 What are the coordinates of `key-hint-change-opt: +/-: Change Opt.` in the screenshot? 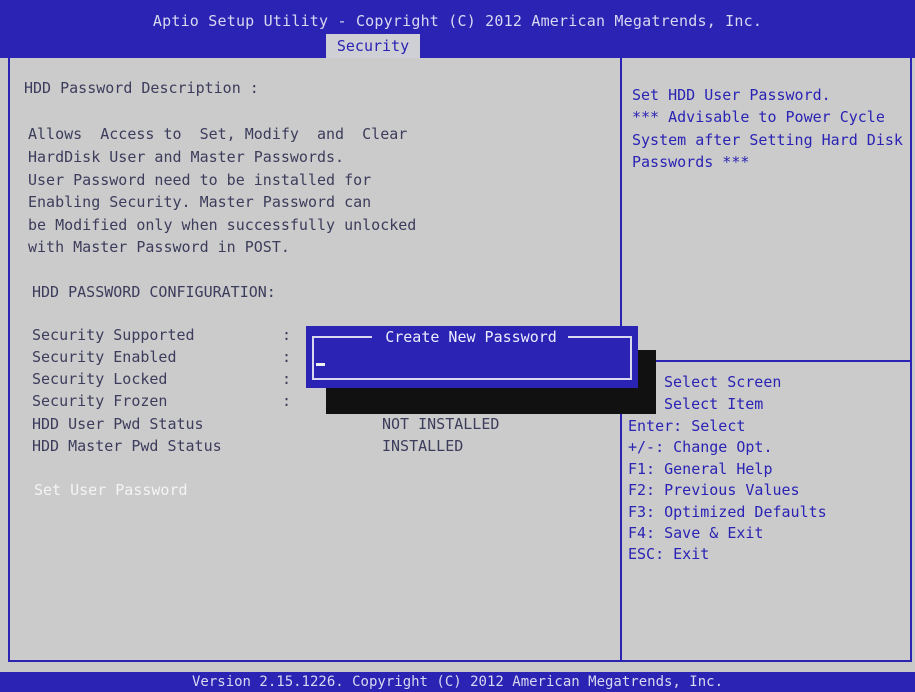 It's located at (700, 447).